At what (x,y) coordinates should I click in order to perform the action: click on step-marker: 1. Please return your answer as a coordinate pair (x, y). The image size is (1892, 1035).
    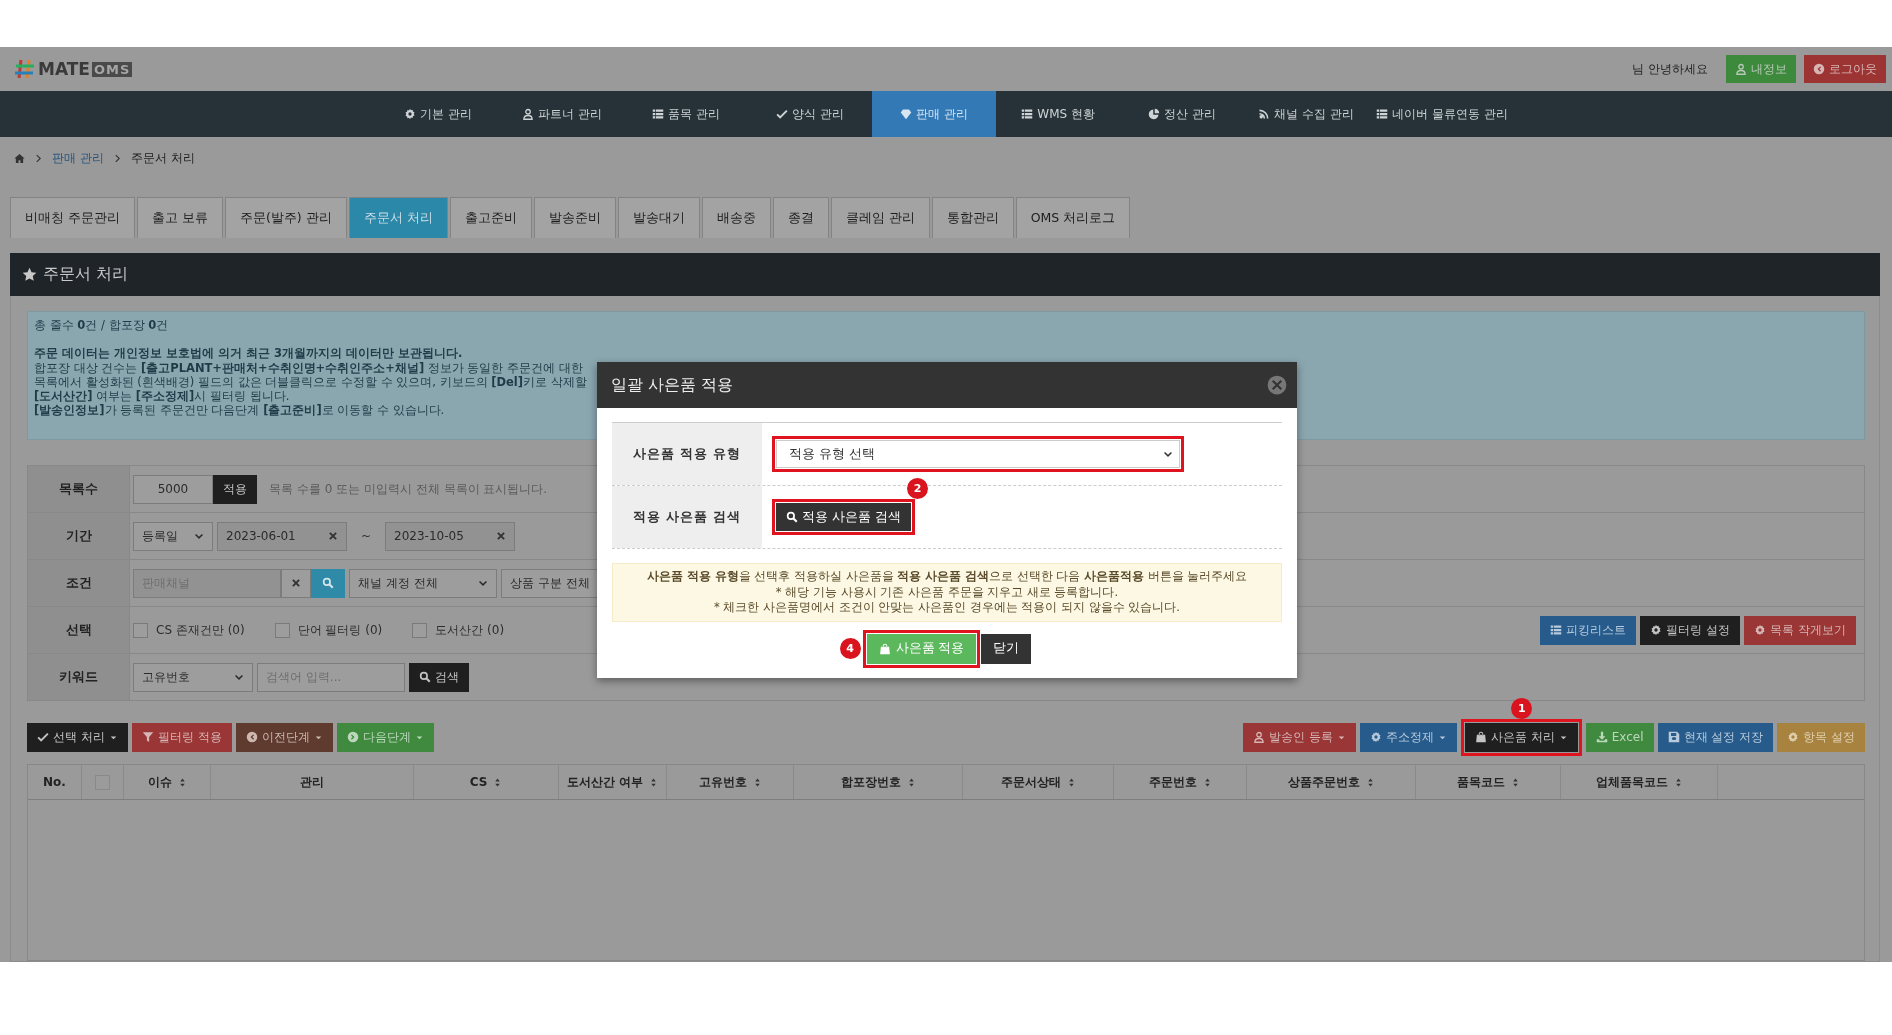
    Looking at the image, I should click on (1522, 708).